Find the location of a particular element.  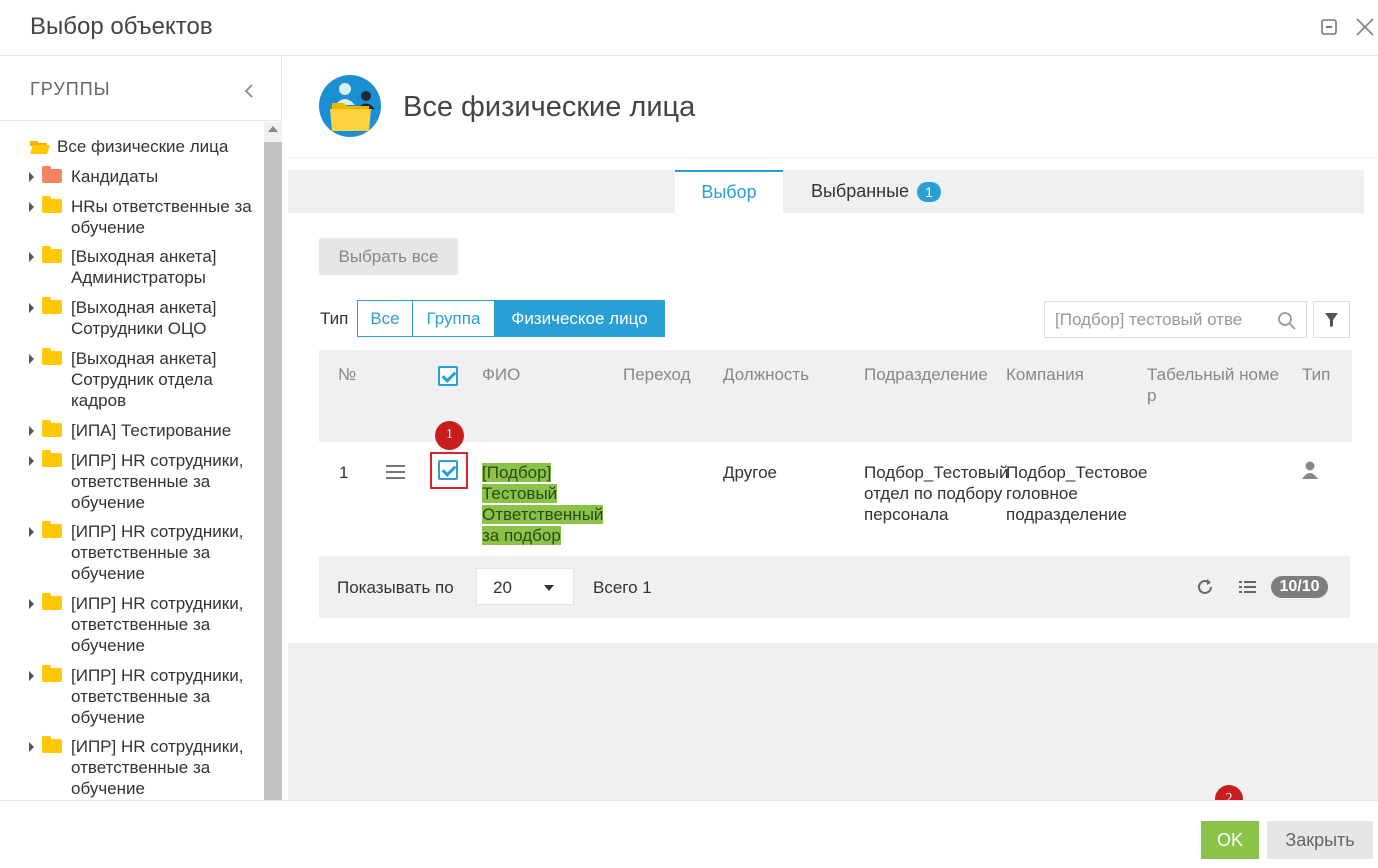

divider is located at coordinates (833, 157).